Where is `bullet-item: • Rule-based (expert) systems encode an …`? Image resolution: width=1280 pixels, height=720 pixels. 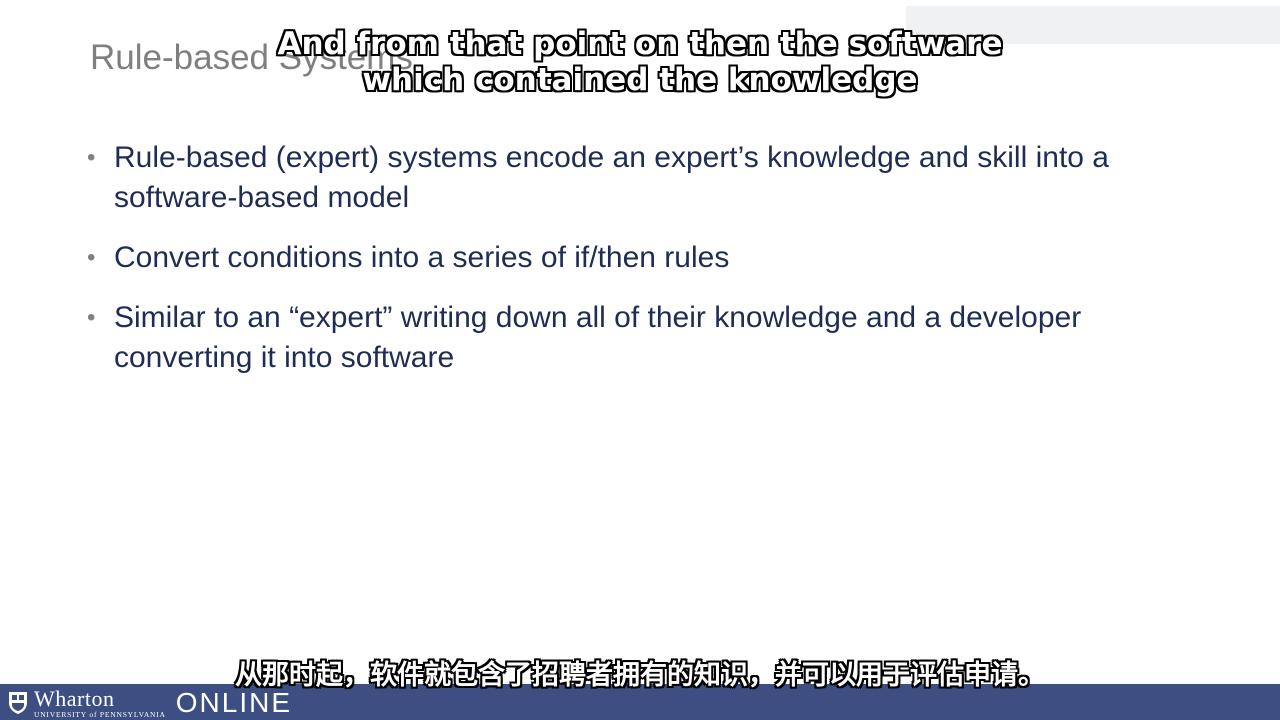 bullet-item: • Rule-based (expert) systems encode an … is located at coordinates (639, 178).